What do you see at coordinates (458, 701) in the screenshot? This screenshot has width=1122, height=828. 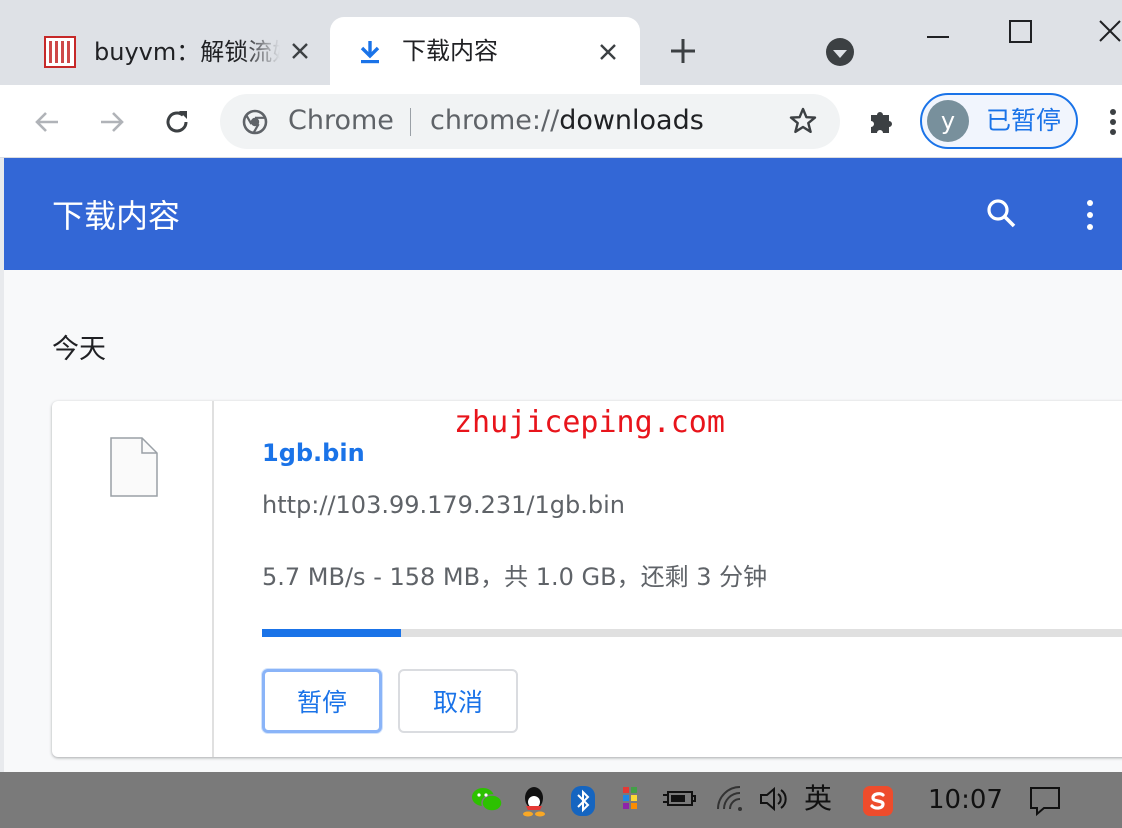 I see `cancel-button: 取消` at bounding box center [458, 701].